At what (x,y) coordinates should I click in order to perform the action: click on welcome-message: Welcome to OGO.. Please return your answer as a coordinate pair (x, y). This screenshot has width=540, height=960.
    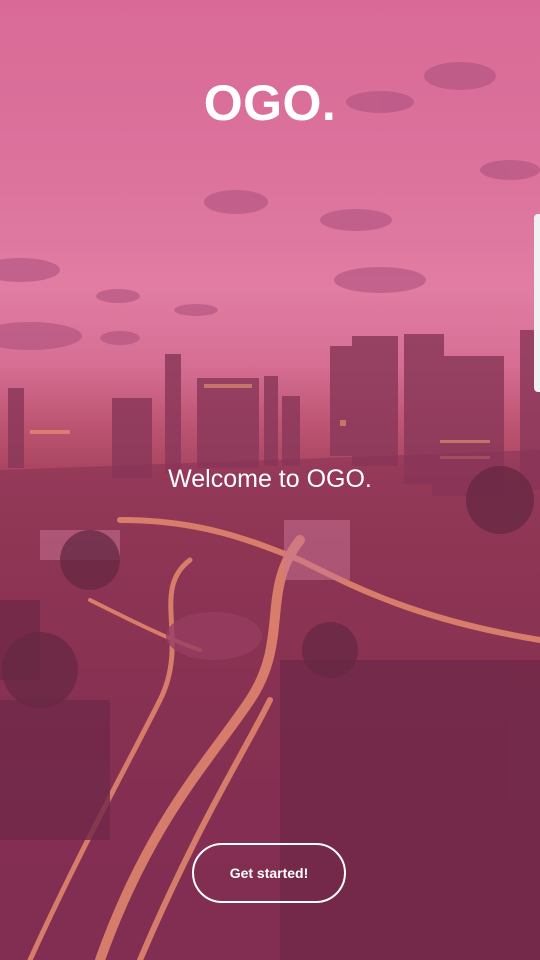
    Looking at the image, I should click on (270, 479).